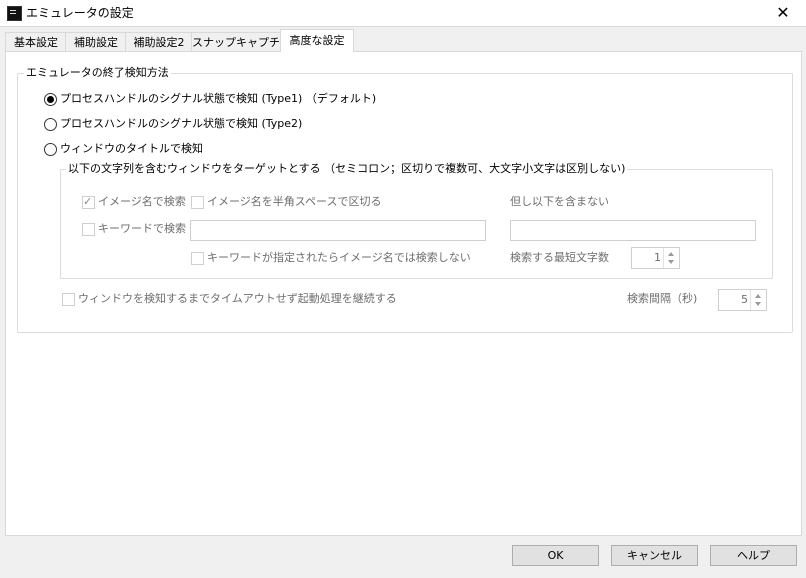 Image resolution: width=806 pixels, height=578 pixels. What do you see at coordinates (654, 555) in the screenshot?
I see `cancel-button: キャンセル` at bounding box center [654, 555].